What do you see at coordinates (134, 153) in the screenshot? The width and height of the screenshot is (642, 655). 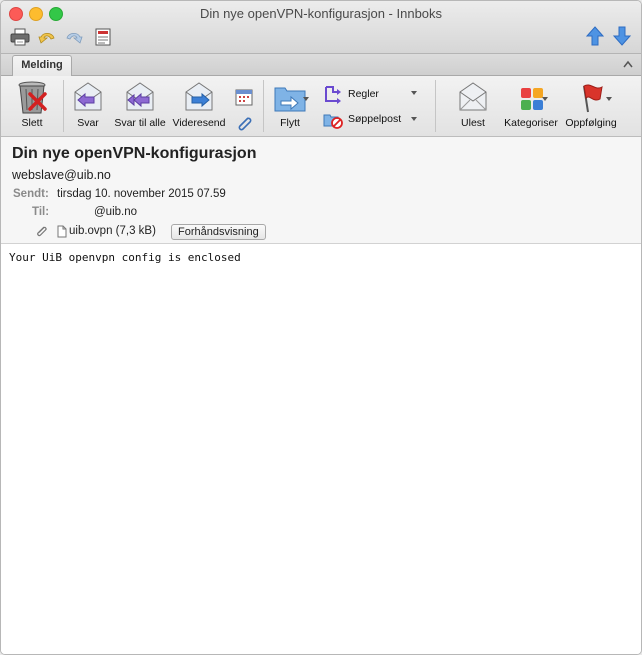 I see `message-subject: Din nye openVPN-konfigurasjon` at bounding box center [134, 153].